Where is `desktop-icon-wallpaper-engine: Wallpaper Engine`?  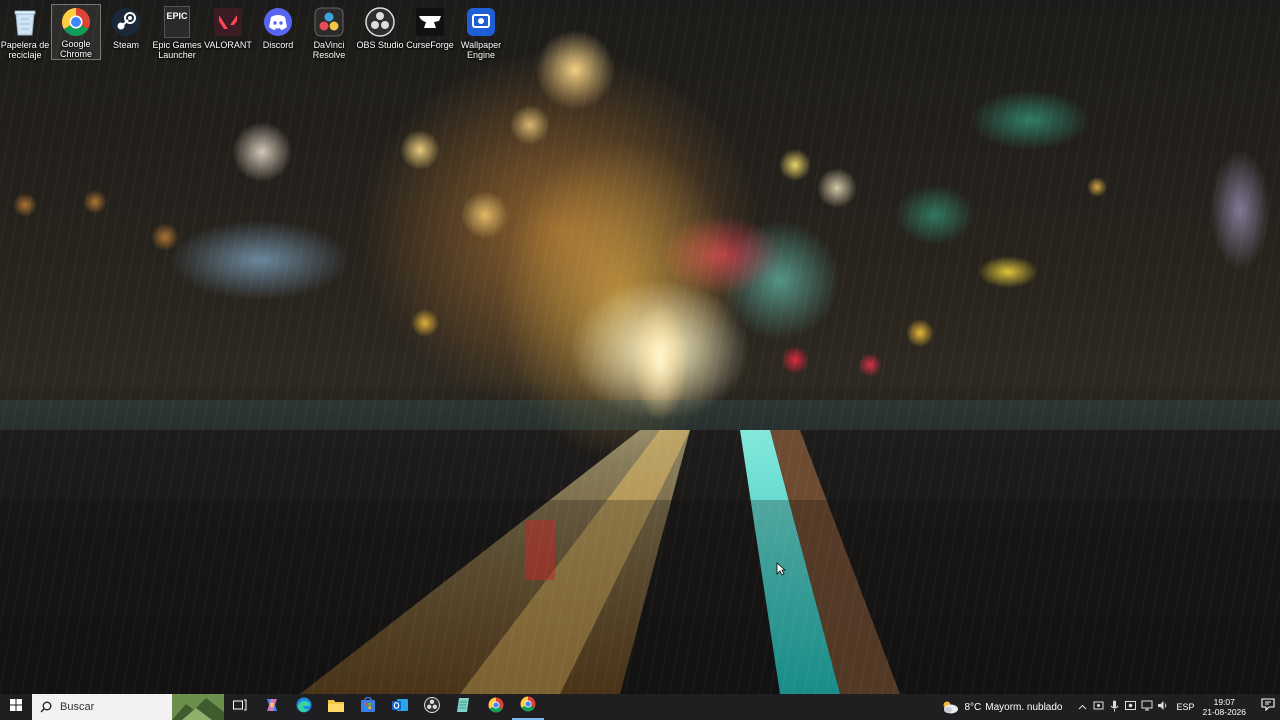
desktop-icon-wallpaper-engine: Wallpaper Engine is located at coordinates (481, 32).